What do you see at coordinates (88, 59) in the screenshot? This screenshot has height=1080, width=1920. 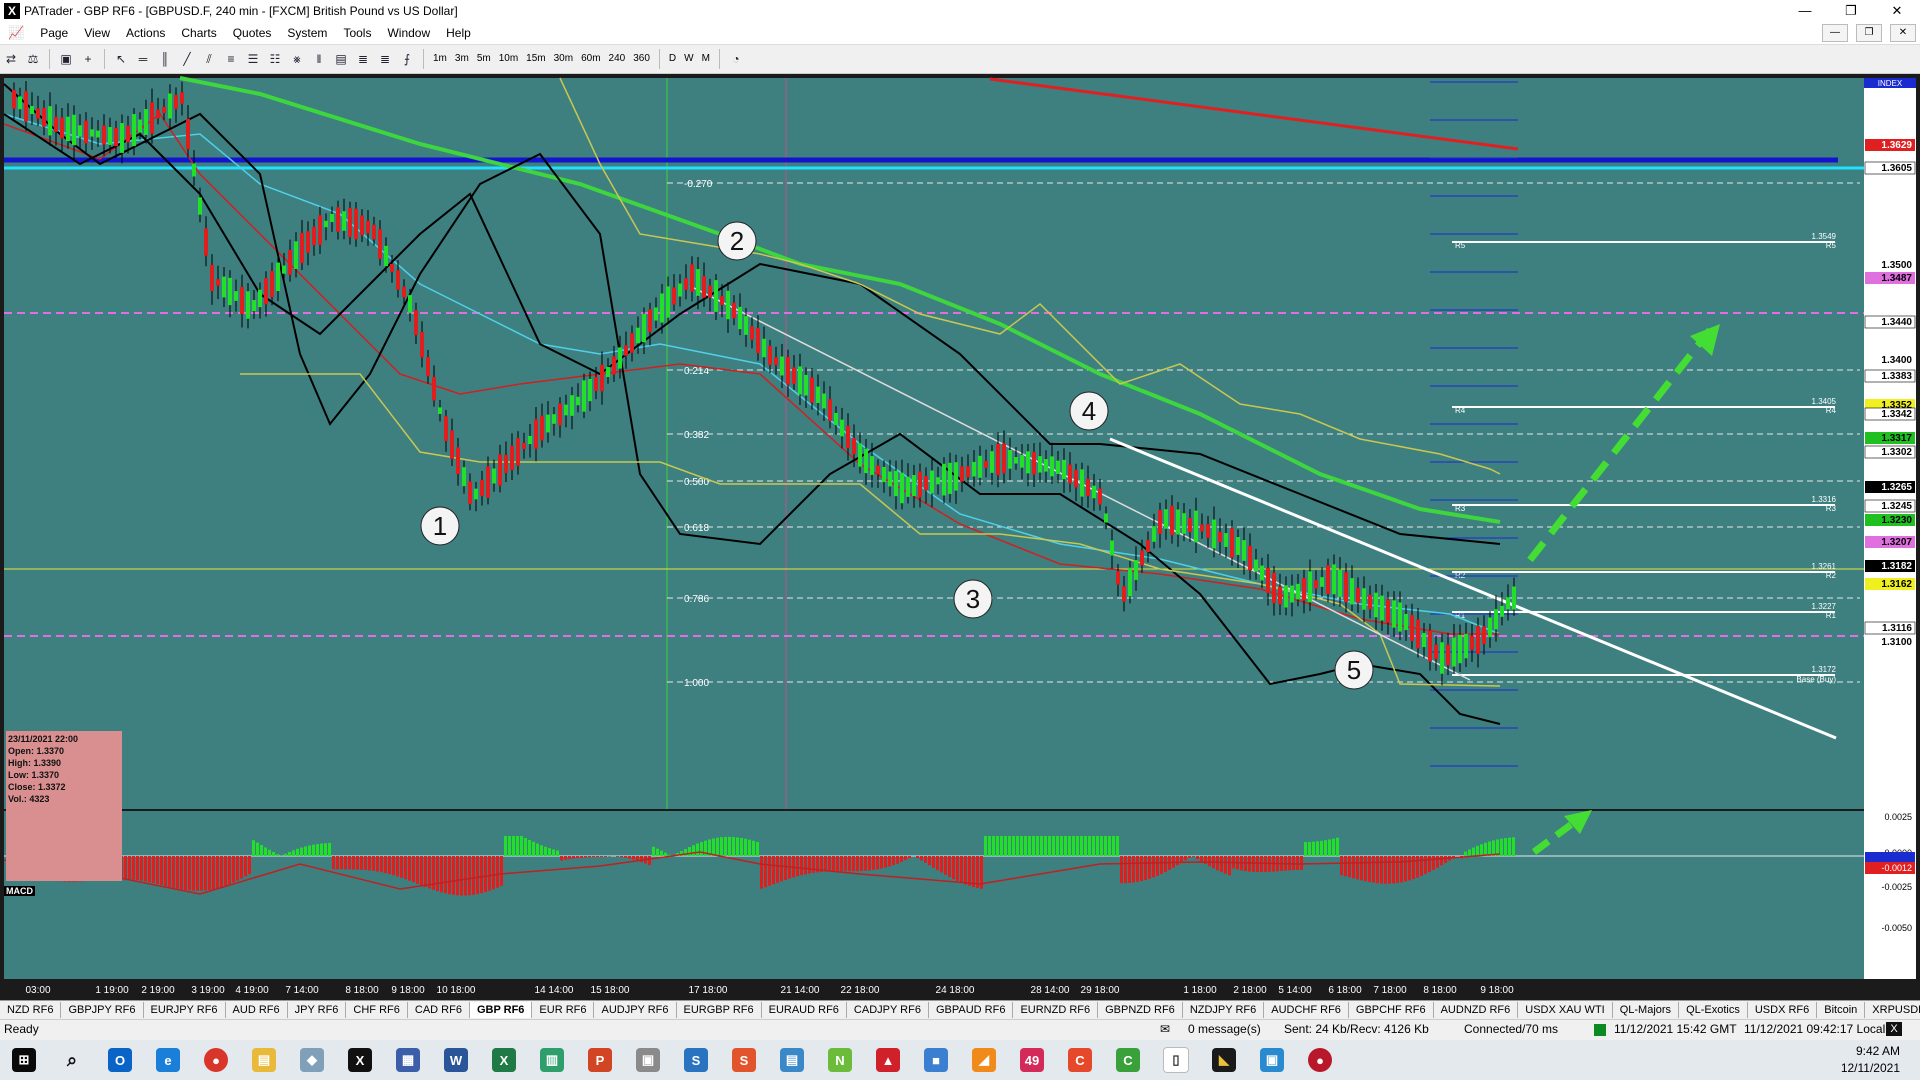 I see `crosshair-icon: +` at bounding box center [88, 59].